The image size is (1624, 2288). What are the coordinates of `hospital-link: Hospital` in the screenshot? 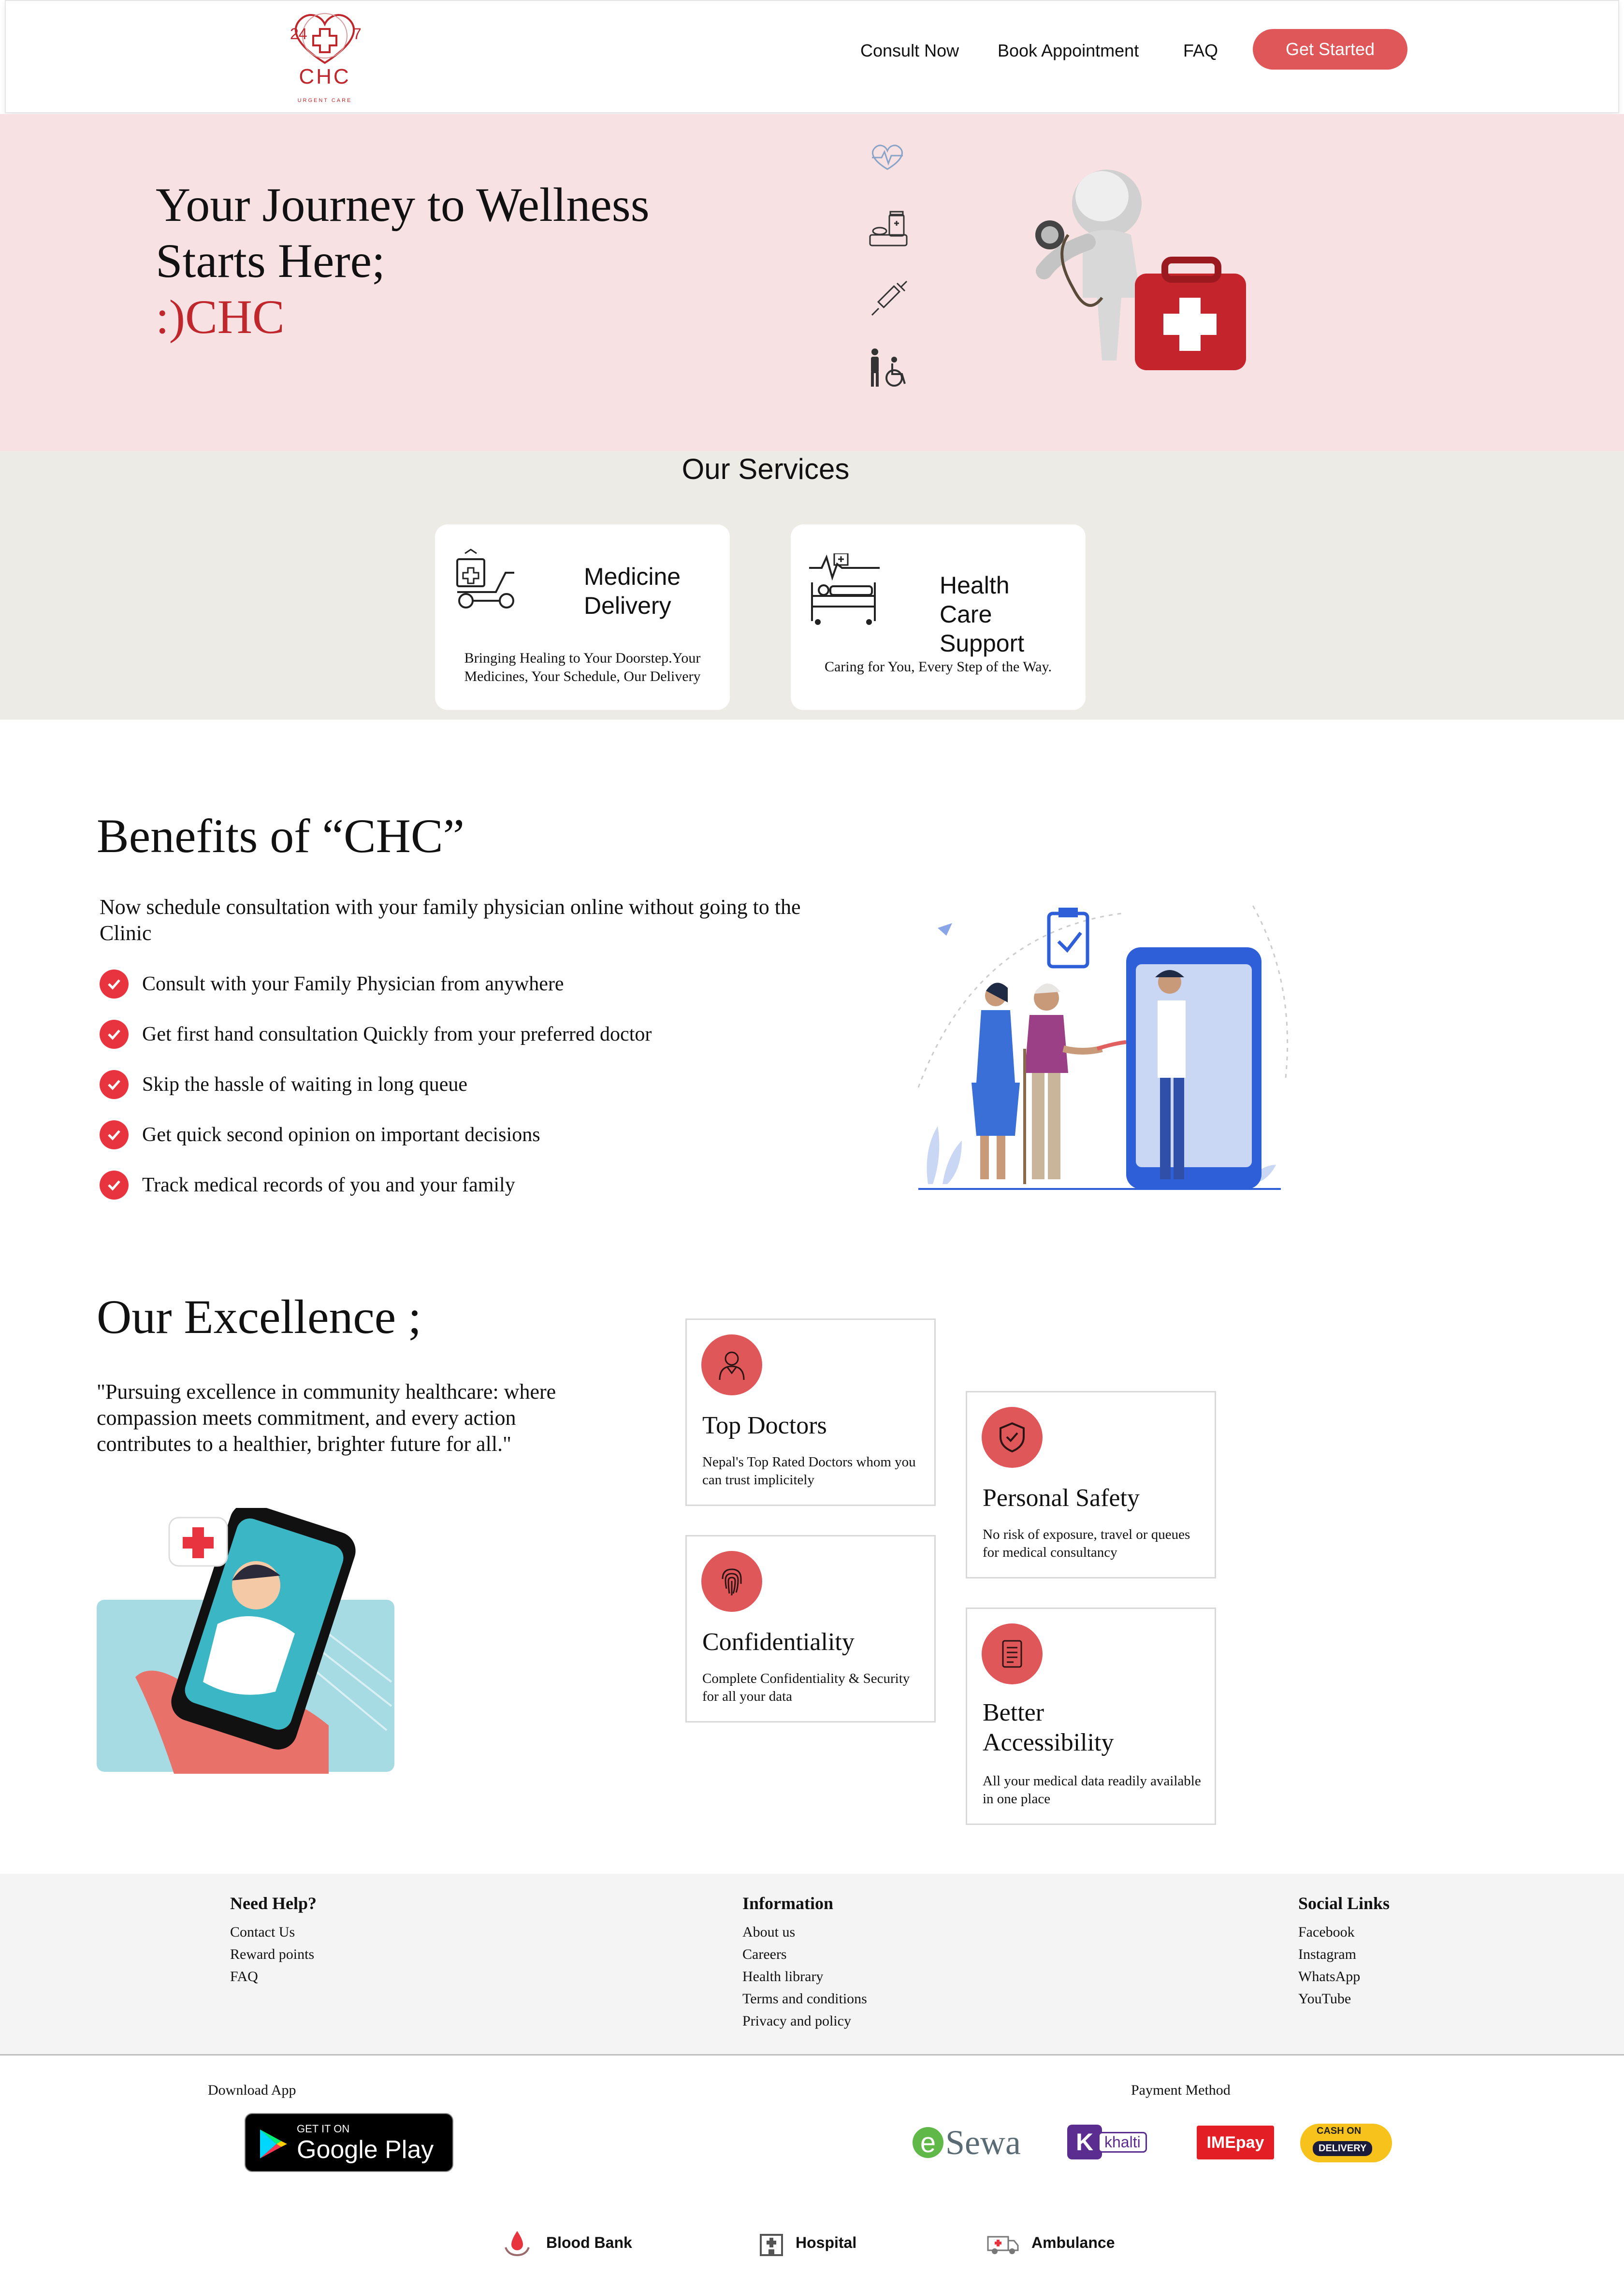 It's located at (807, 2243).